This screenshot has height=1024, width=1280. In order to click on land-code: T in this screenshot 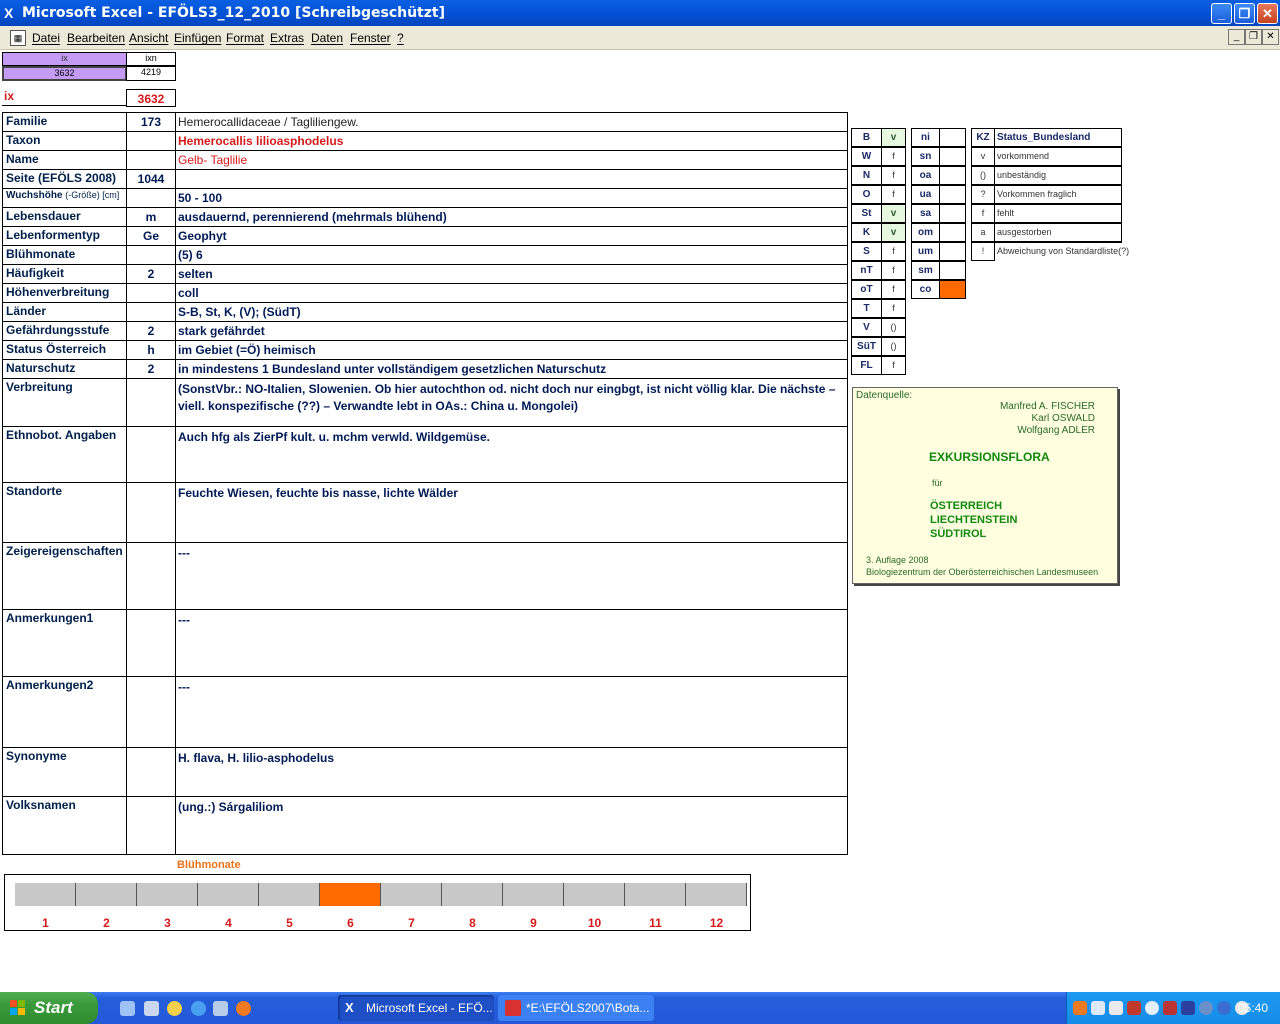, I will do `click(866, 308)`.